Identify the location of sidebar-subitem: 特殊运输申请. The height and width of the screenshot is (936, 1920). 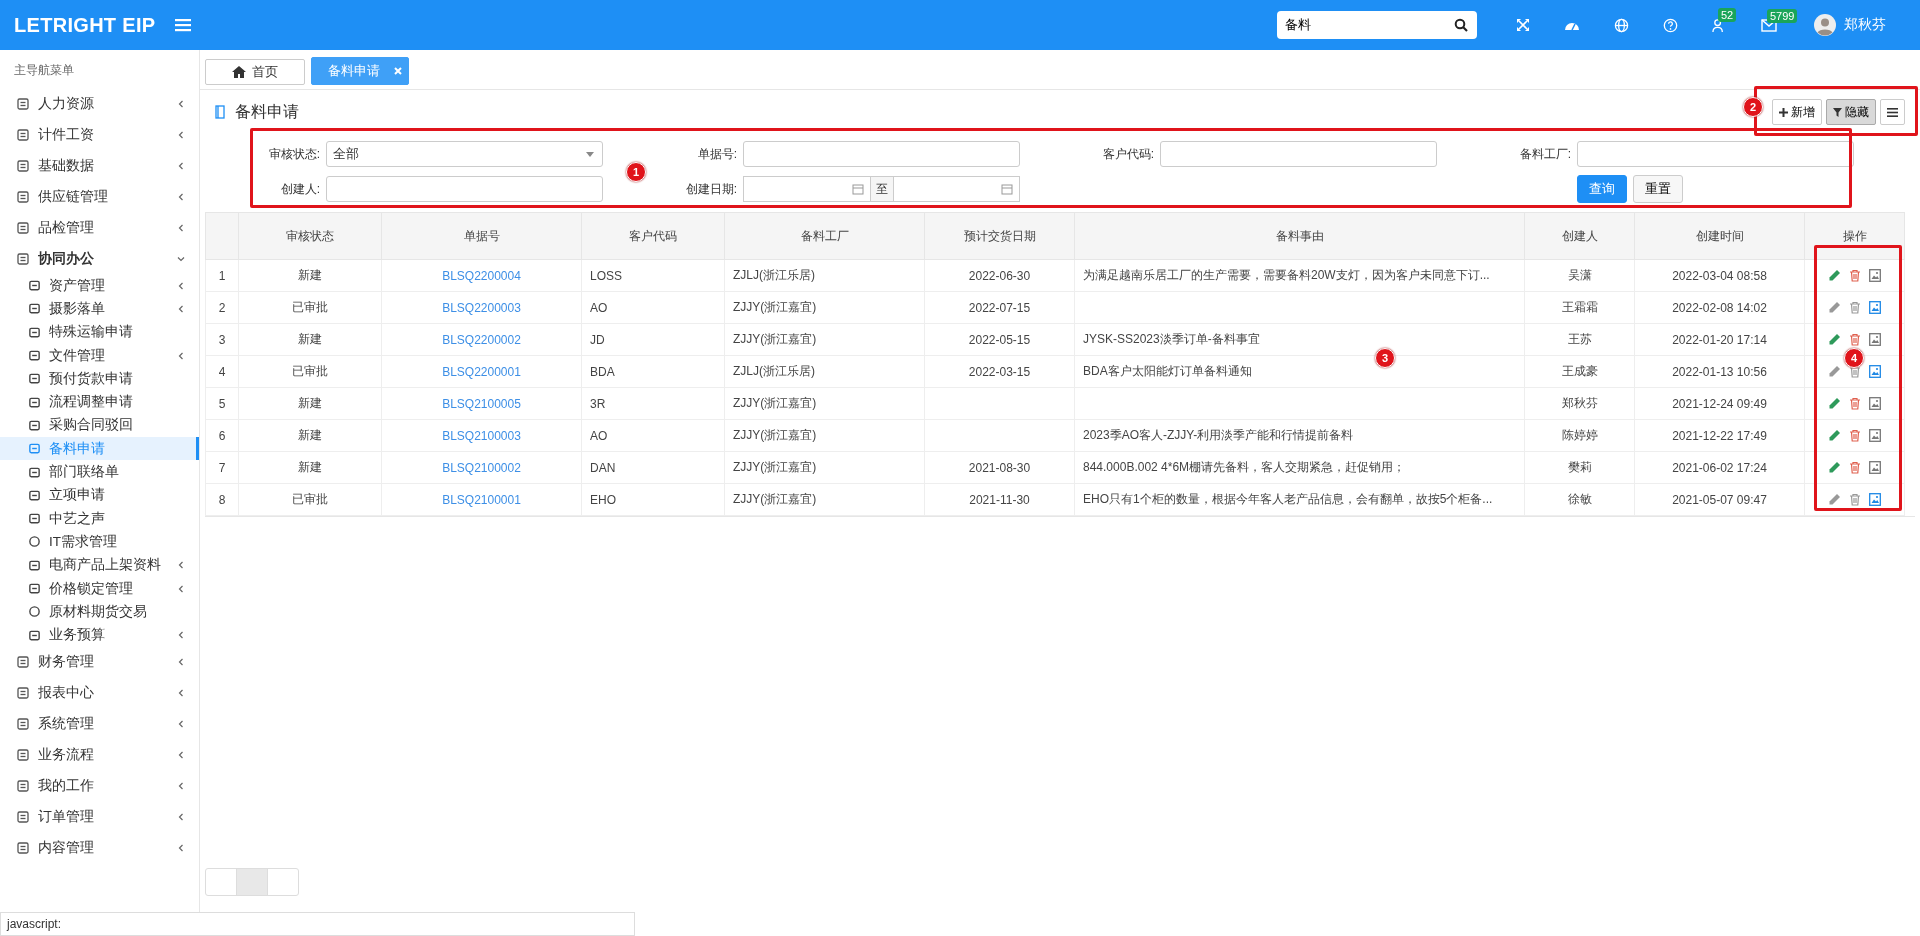
(99, 332).